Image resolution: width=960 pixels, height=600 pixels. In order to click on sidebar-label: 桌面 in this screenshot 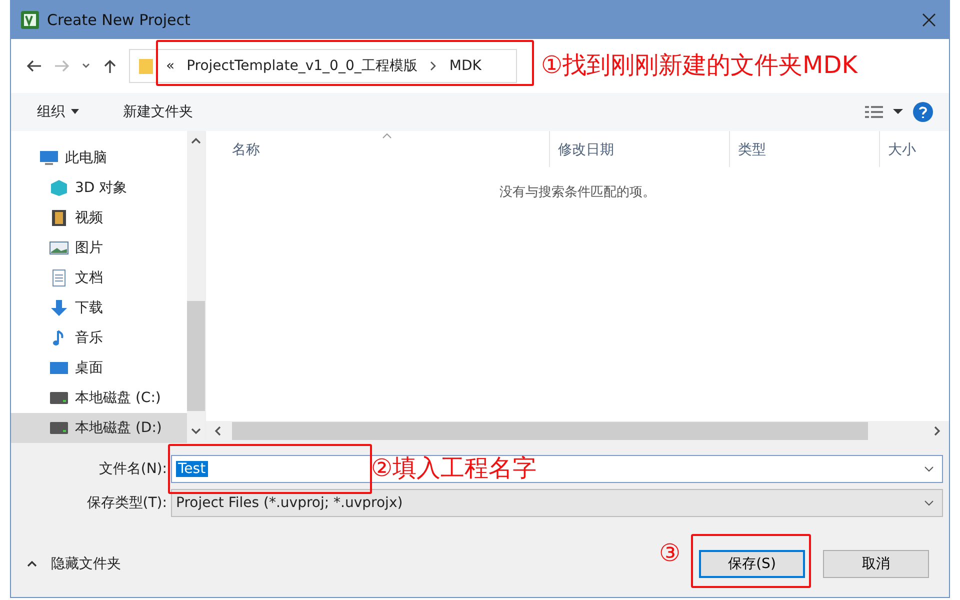, I will do `click(89, 368)`.